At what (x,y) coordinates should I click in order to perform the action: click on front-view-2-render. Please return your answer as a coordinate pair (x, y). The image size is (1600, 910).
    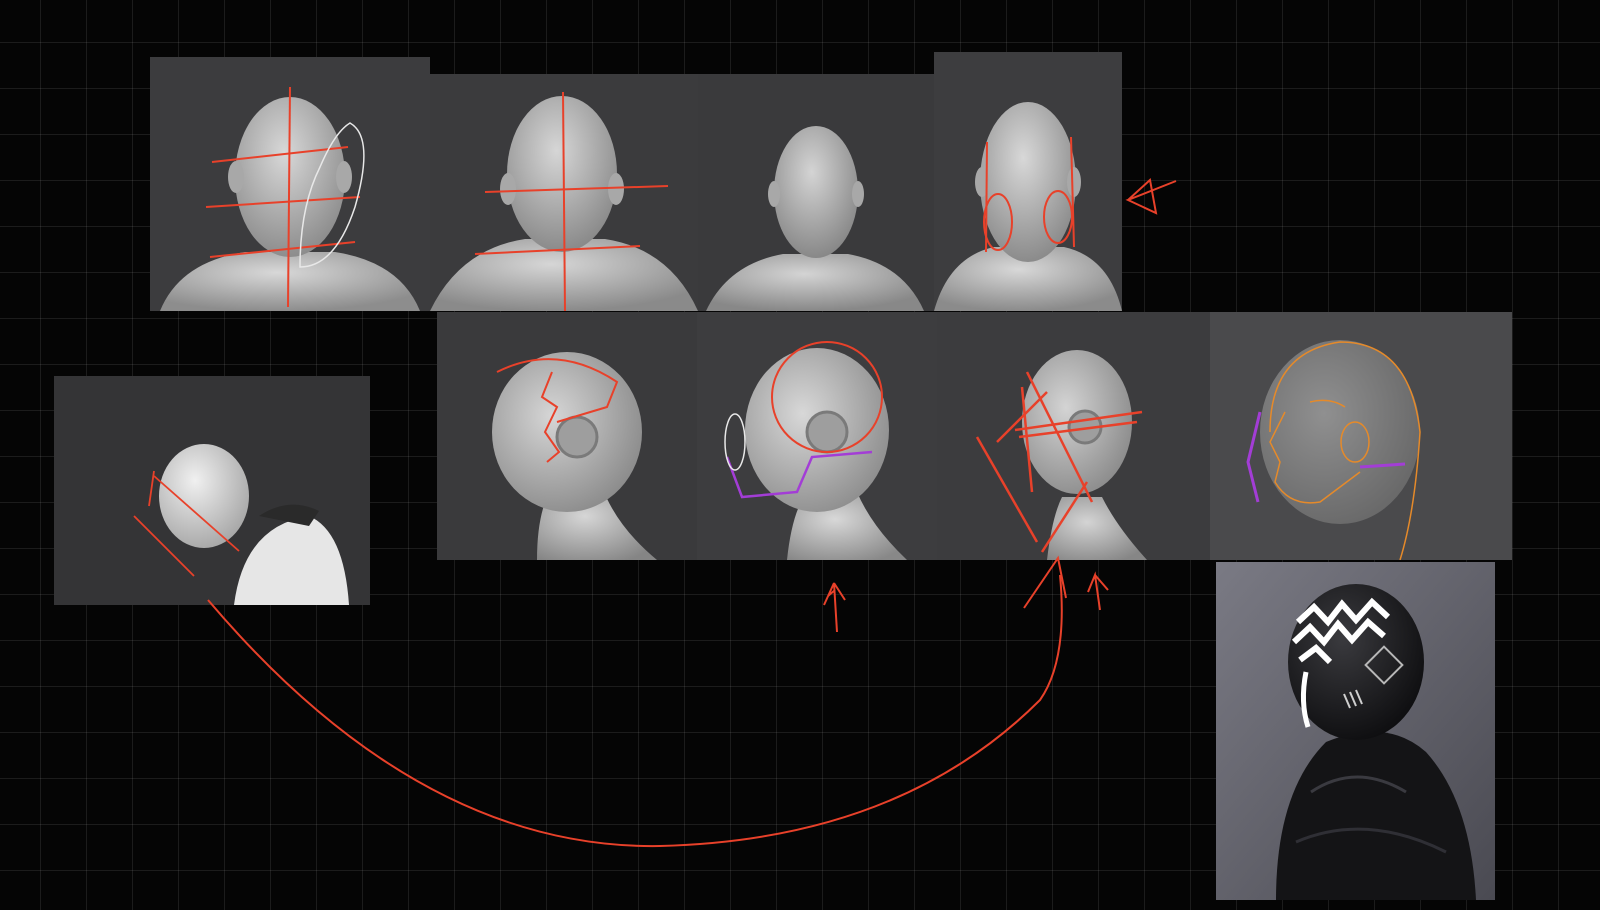
    Looking at the image, I should click on (564, 201).